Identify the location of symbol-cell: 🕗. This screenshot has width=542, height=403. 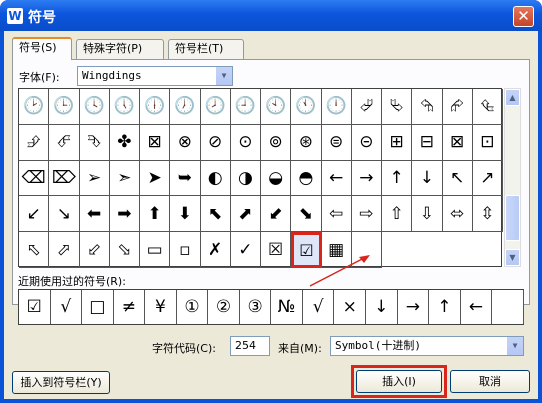
(215, 107).